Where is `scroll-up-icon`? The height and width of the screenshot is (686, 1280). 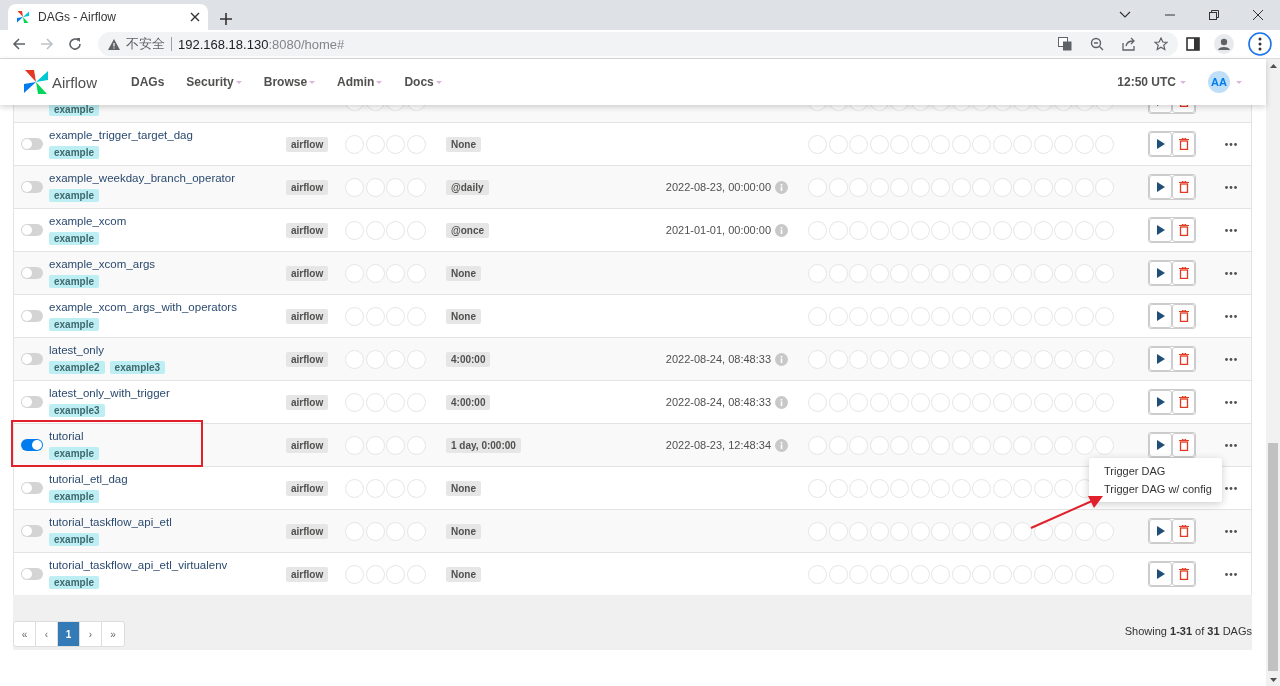 scroll-up-icon is located at coordinates (1273, 66).